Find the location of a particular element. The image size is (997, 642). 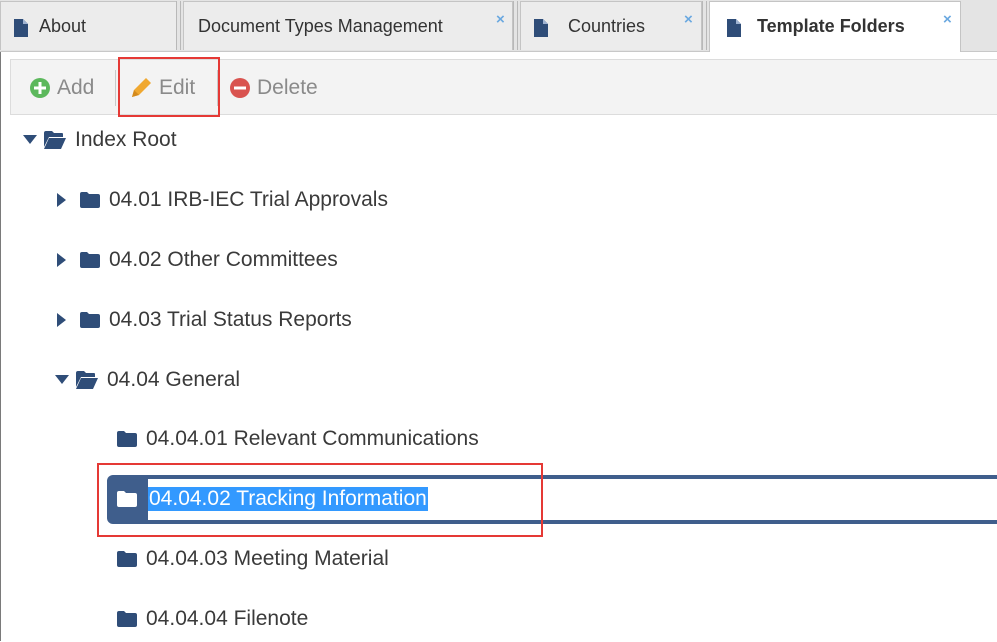

tab-label: About is located at coordinates (63, 26).